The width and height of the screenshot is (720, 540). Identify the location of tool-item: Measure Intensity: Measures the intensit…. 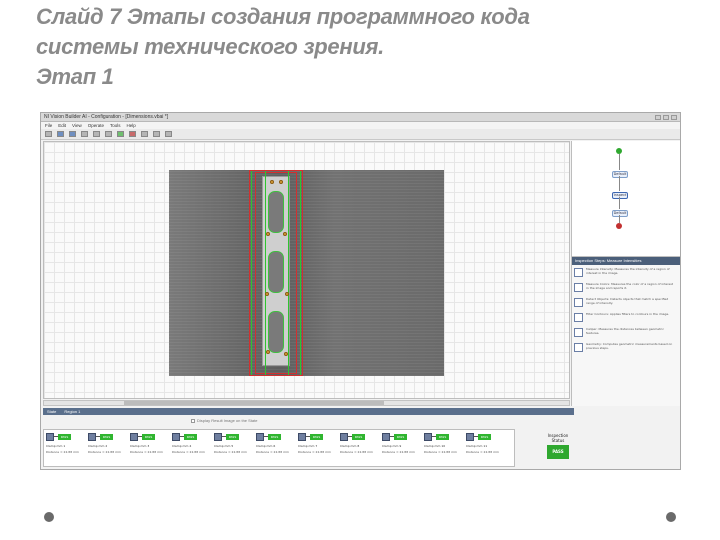
(626, 274).